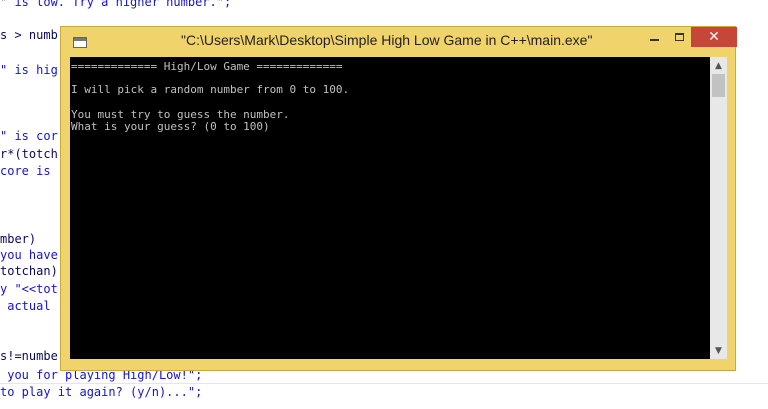  I want to click on close-icon: ✕, so click(714, 37).